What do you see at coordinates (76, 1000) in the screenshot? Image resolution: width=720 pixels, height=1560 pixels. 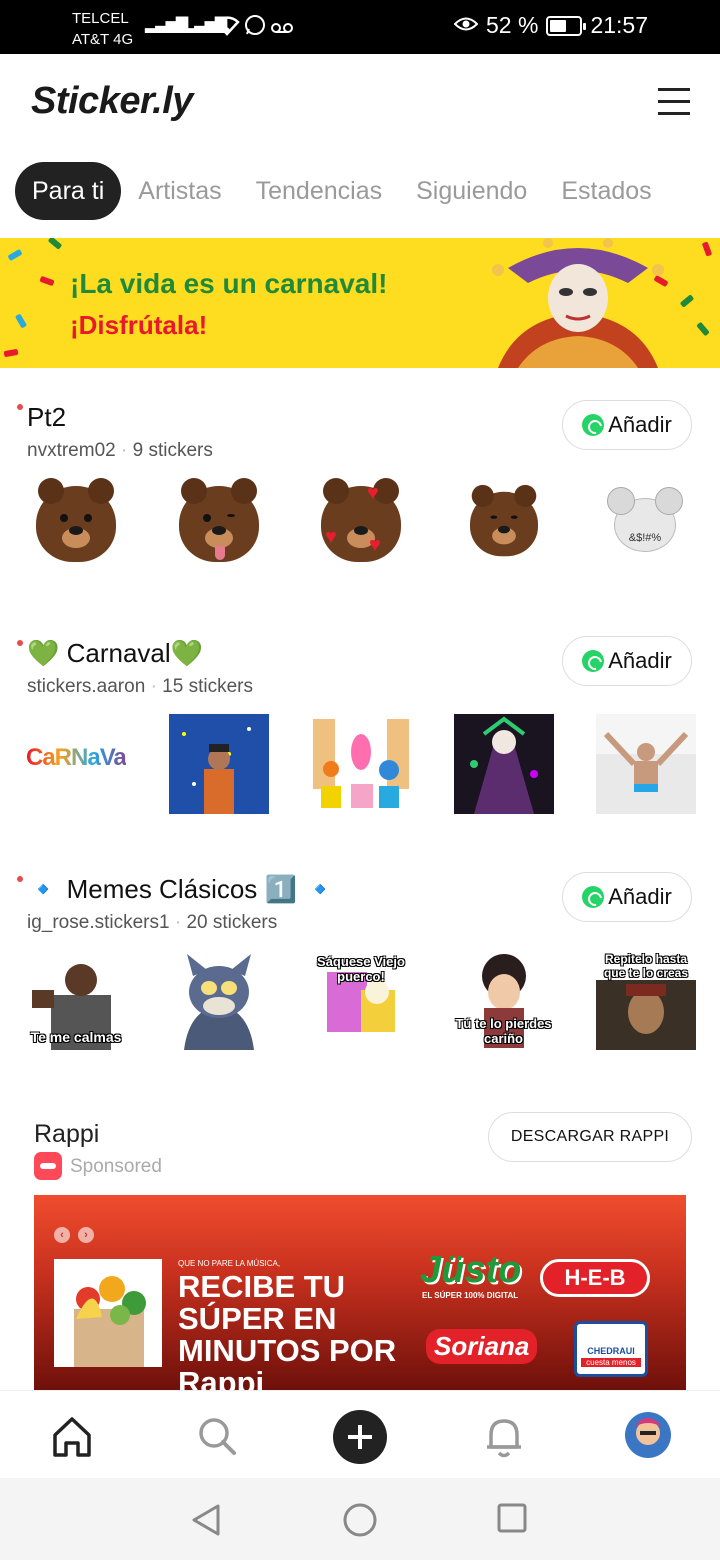 I see `sticker-te-me-calmas: Te me calmas` at bounding box center [76, 1000].